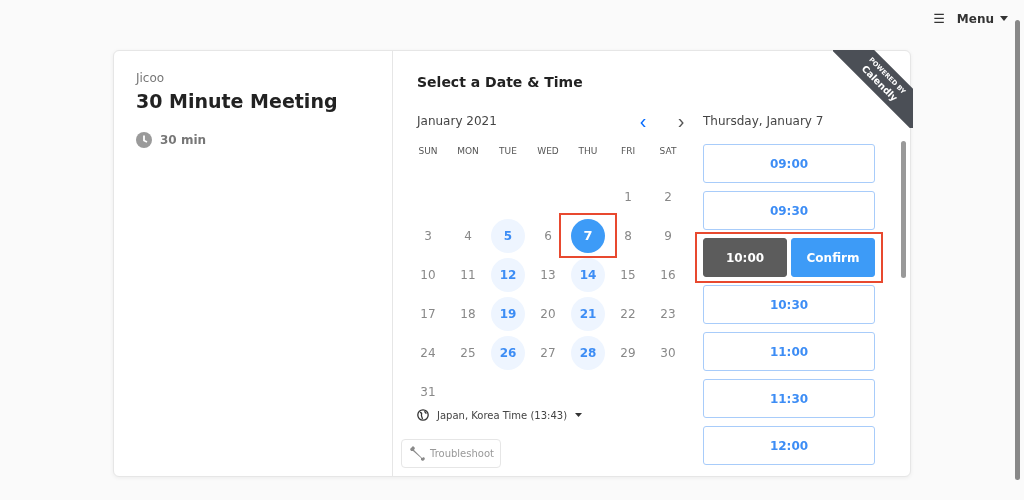  What do you see at coordinates (628, 275) in the screenshot?
I see `date-label: 15` at bounding box center [628, 275].